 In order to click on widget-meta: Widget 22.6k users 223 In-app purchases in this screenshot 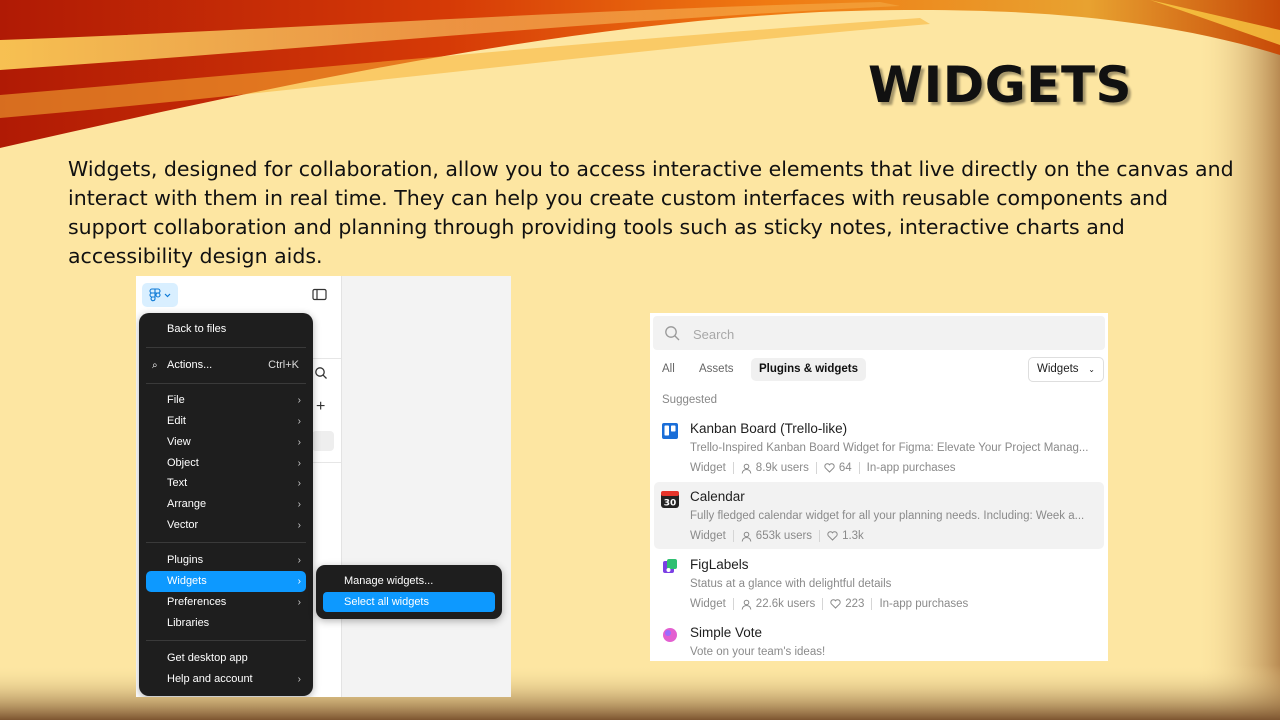, I will do `click(829, 604)`.